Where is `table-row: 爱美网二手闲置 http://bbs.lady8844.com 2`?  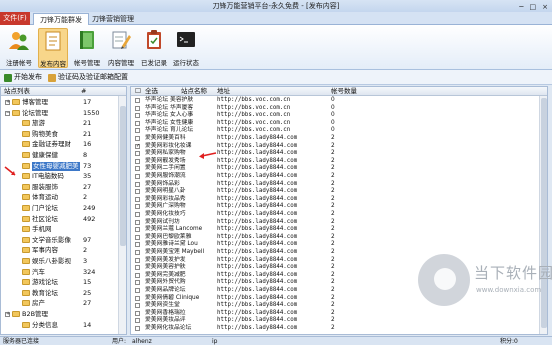 table-row: 爱美网二手闲置 http://bbs.lady8844.com 2 is located at coordinates (336, 169).